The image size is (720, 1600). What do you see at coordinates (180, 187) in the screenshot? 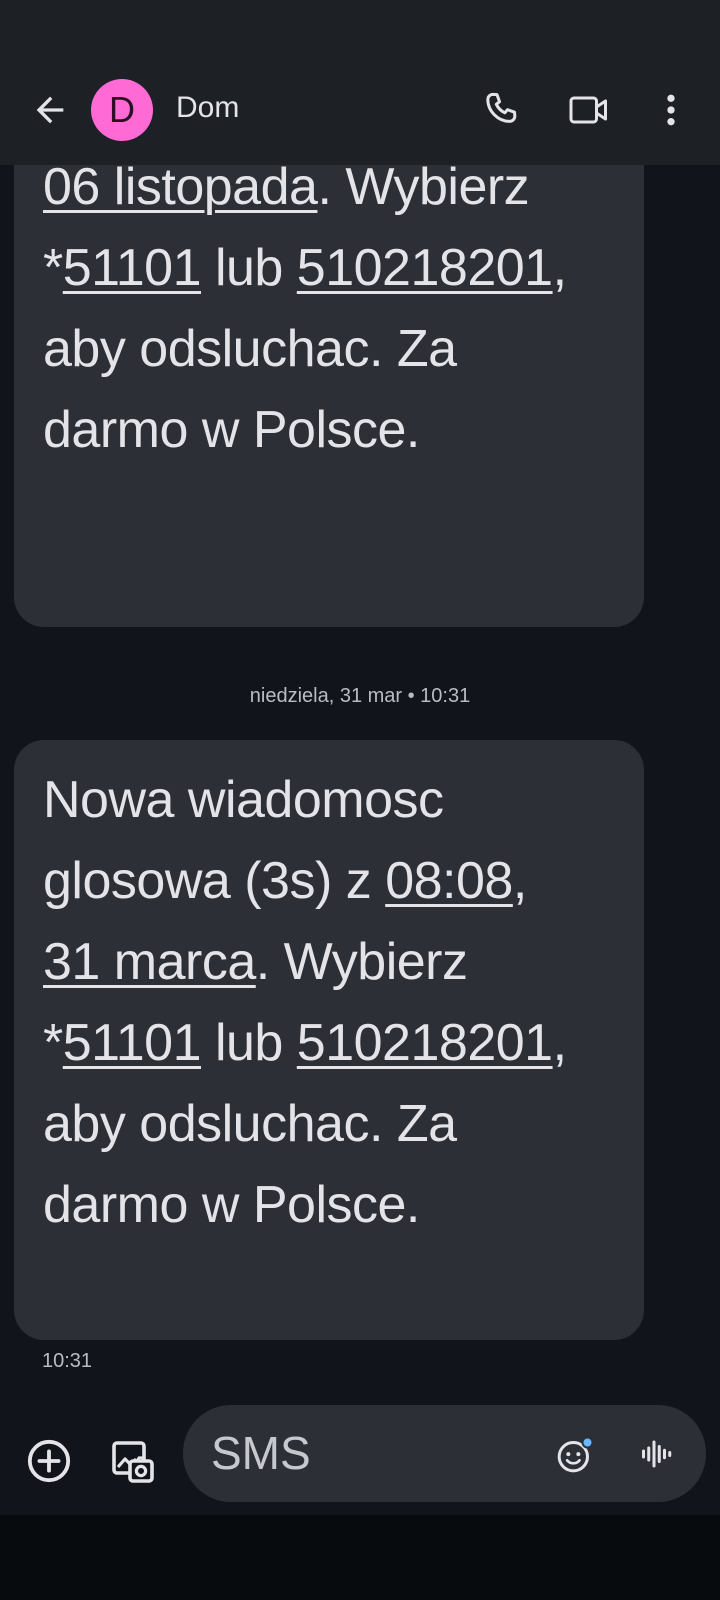
I see `message-link: 06 listopada` at bounding box center [180, 187].